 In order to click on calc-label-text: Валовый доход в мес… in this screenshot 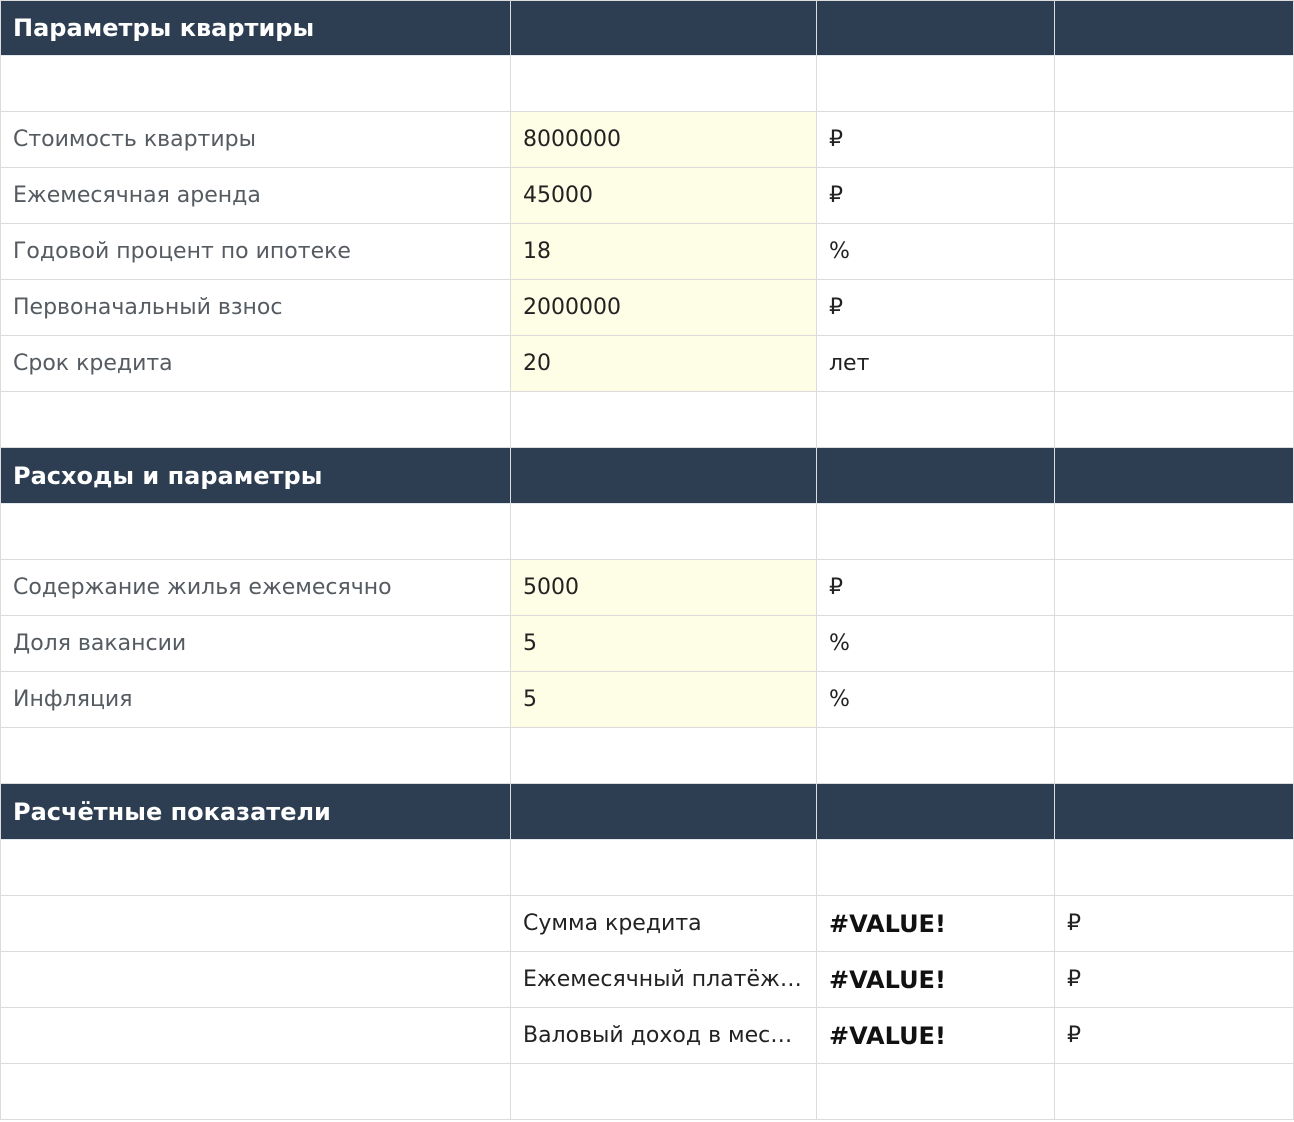, I will do `click(658, 1035)`.